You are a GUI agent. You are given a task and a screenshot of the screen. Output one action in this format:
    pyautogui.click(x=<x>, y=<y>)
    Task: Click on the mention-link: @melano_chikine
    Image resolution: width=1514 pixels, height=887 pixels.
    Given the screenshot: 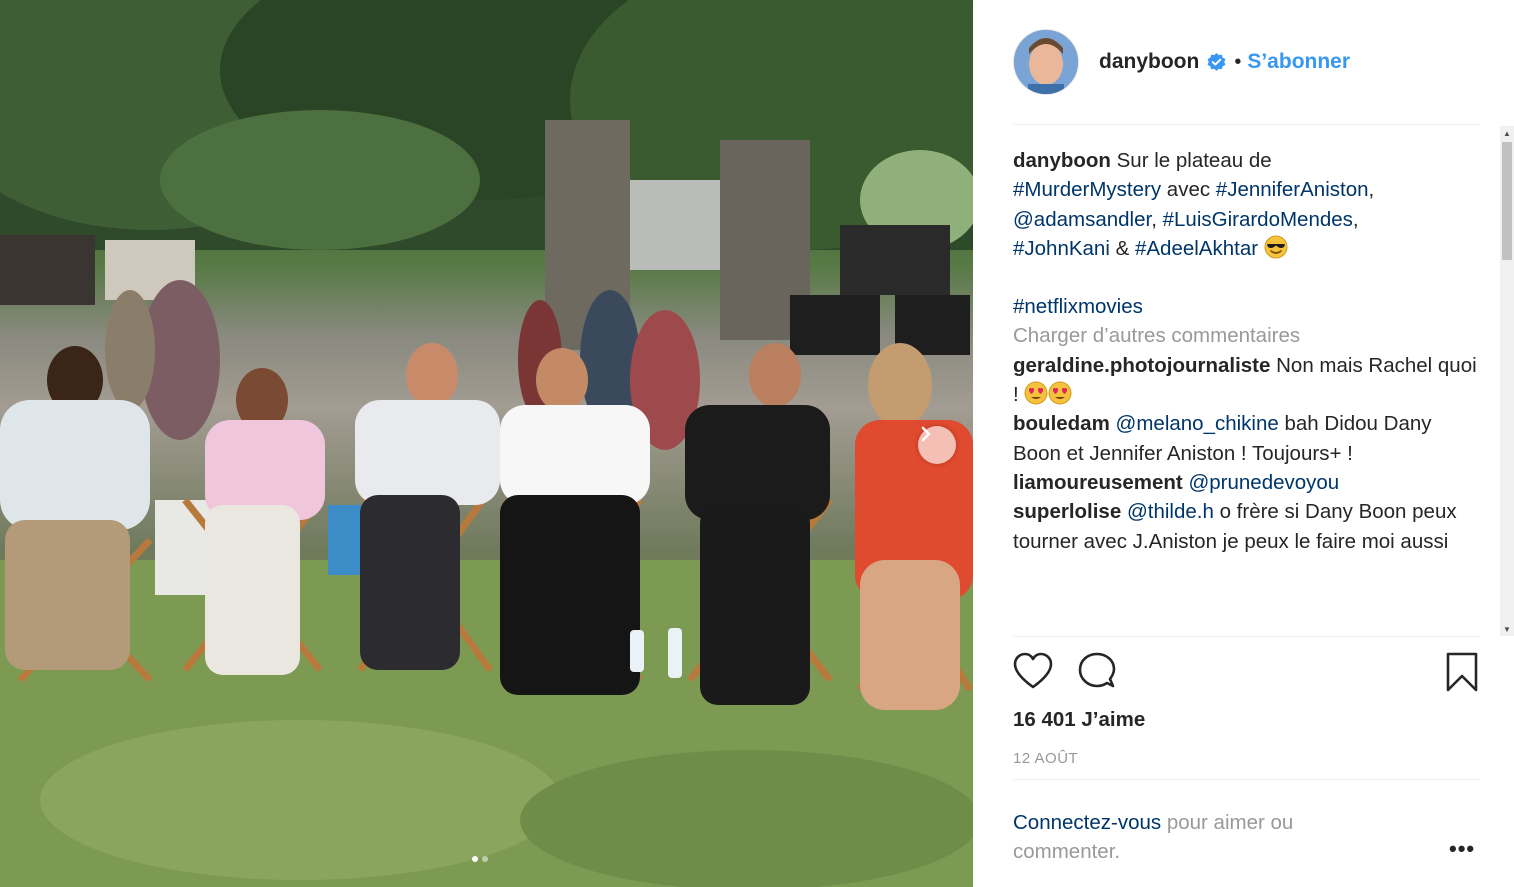 What is the action you would take?
    pyautogui.click(x=1197, y=423)
    